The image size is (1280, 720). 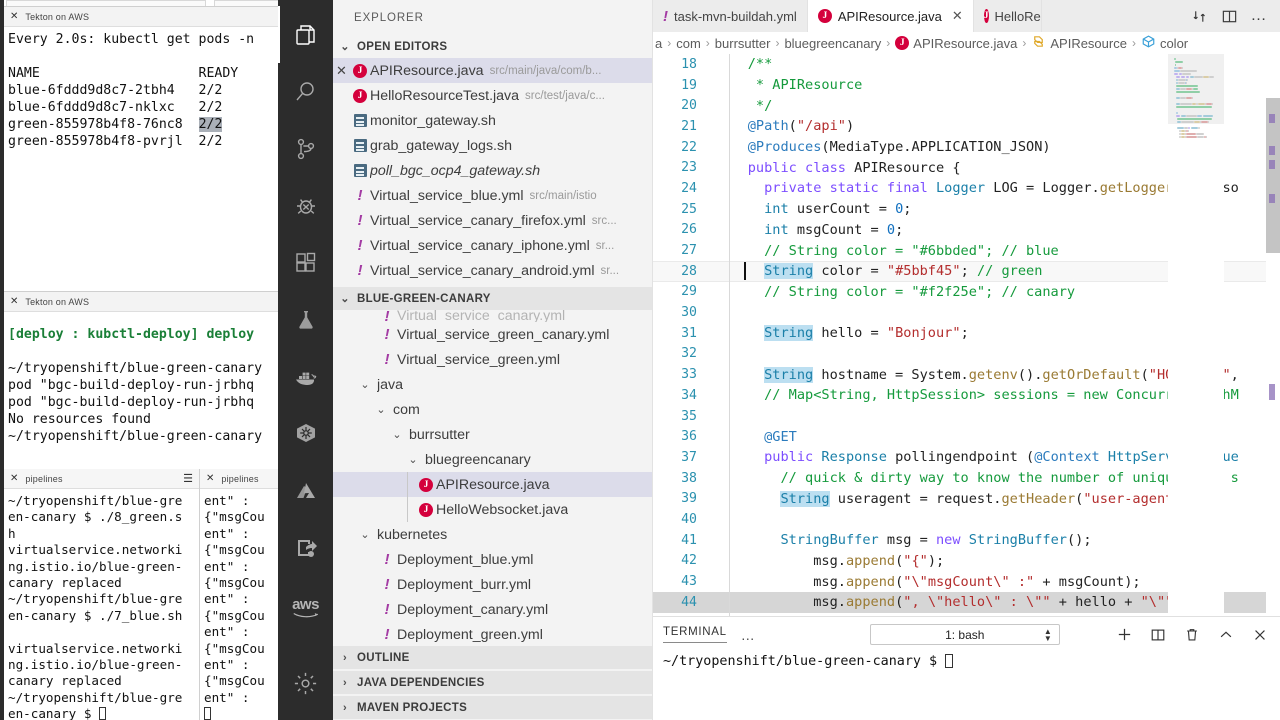 What do you see at coordinates (1229, 16) in the screenshot?
I see `split-editor-icon` at bounding box center [1229, 16].